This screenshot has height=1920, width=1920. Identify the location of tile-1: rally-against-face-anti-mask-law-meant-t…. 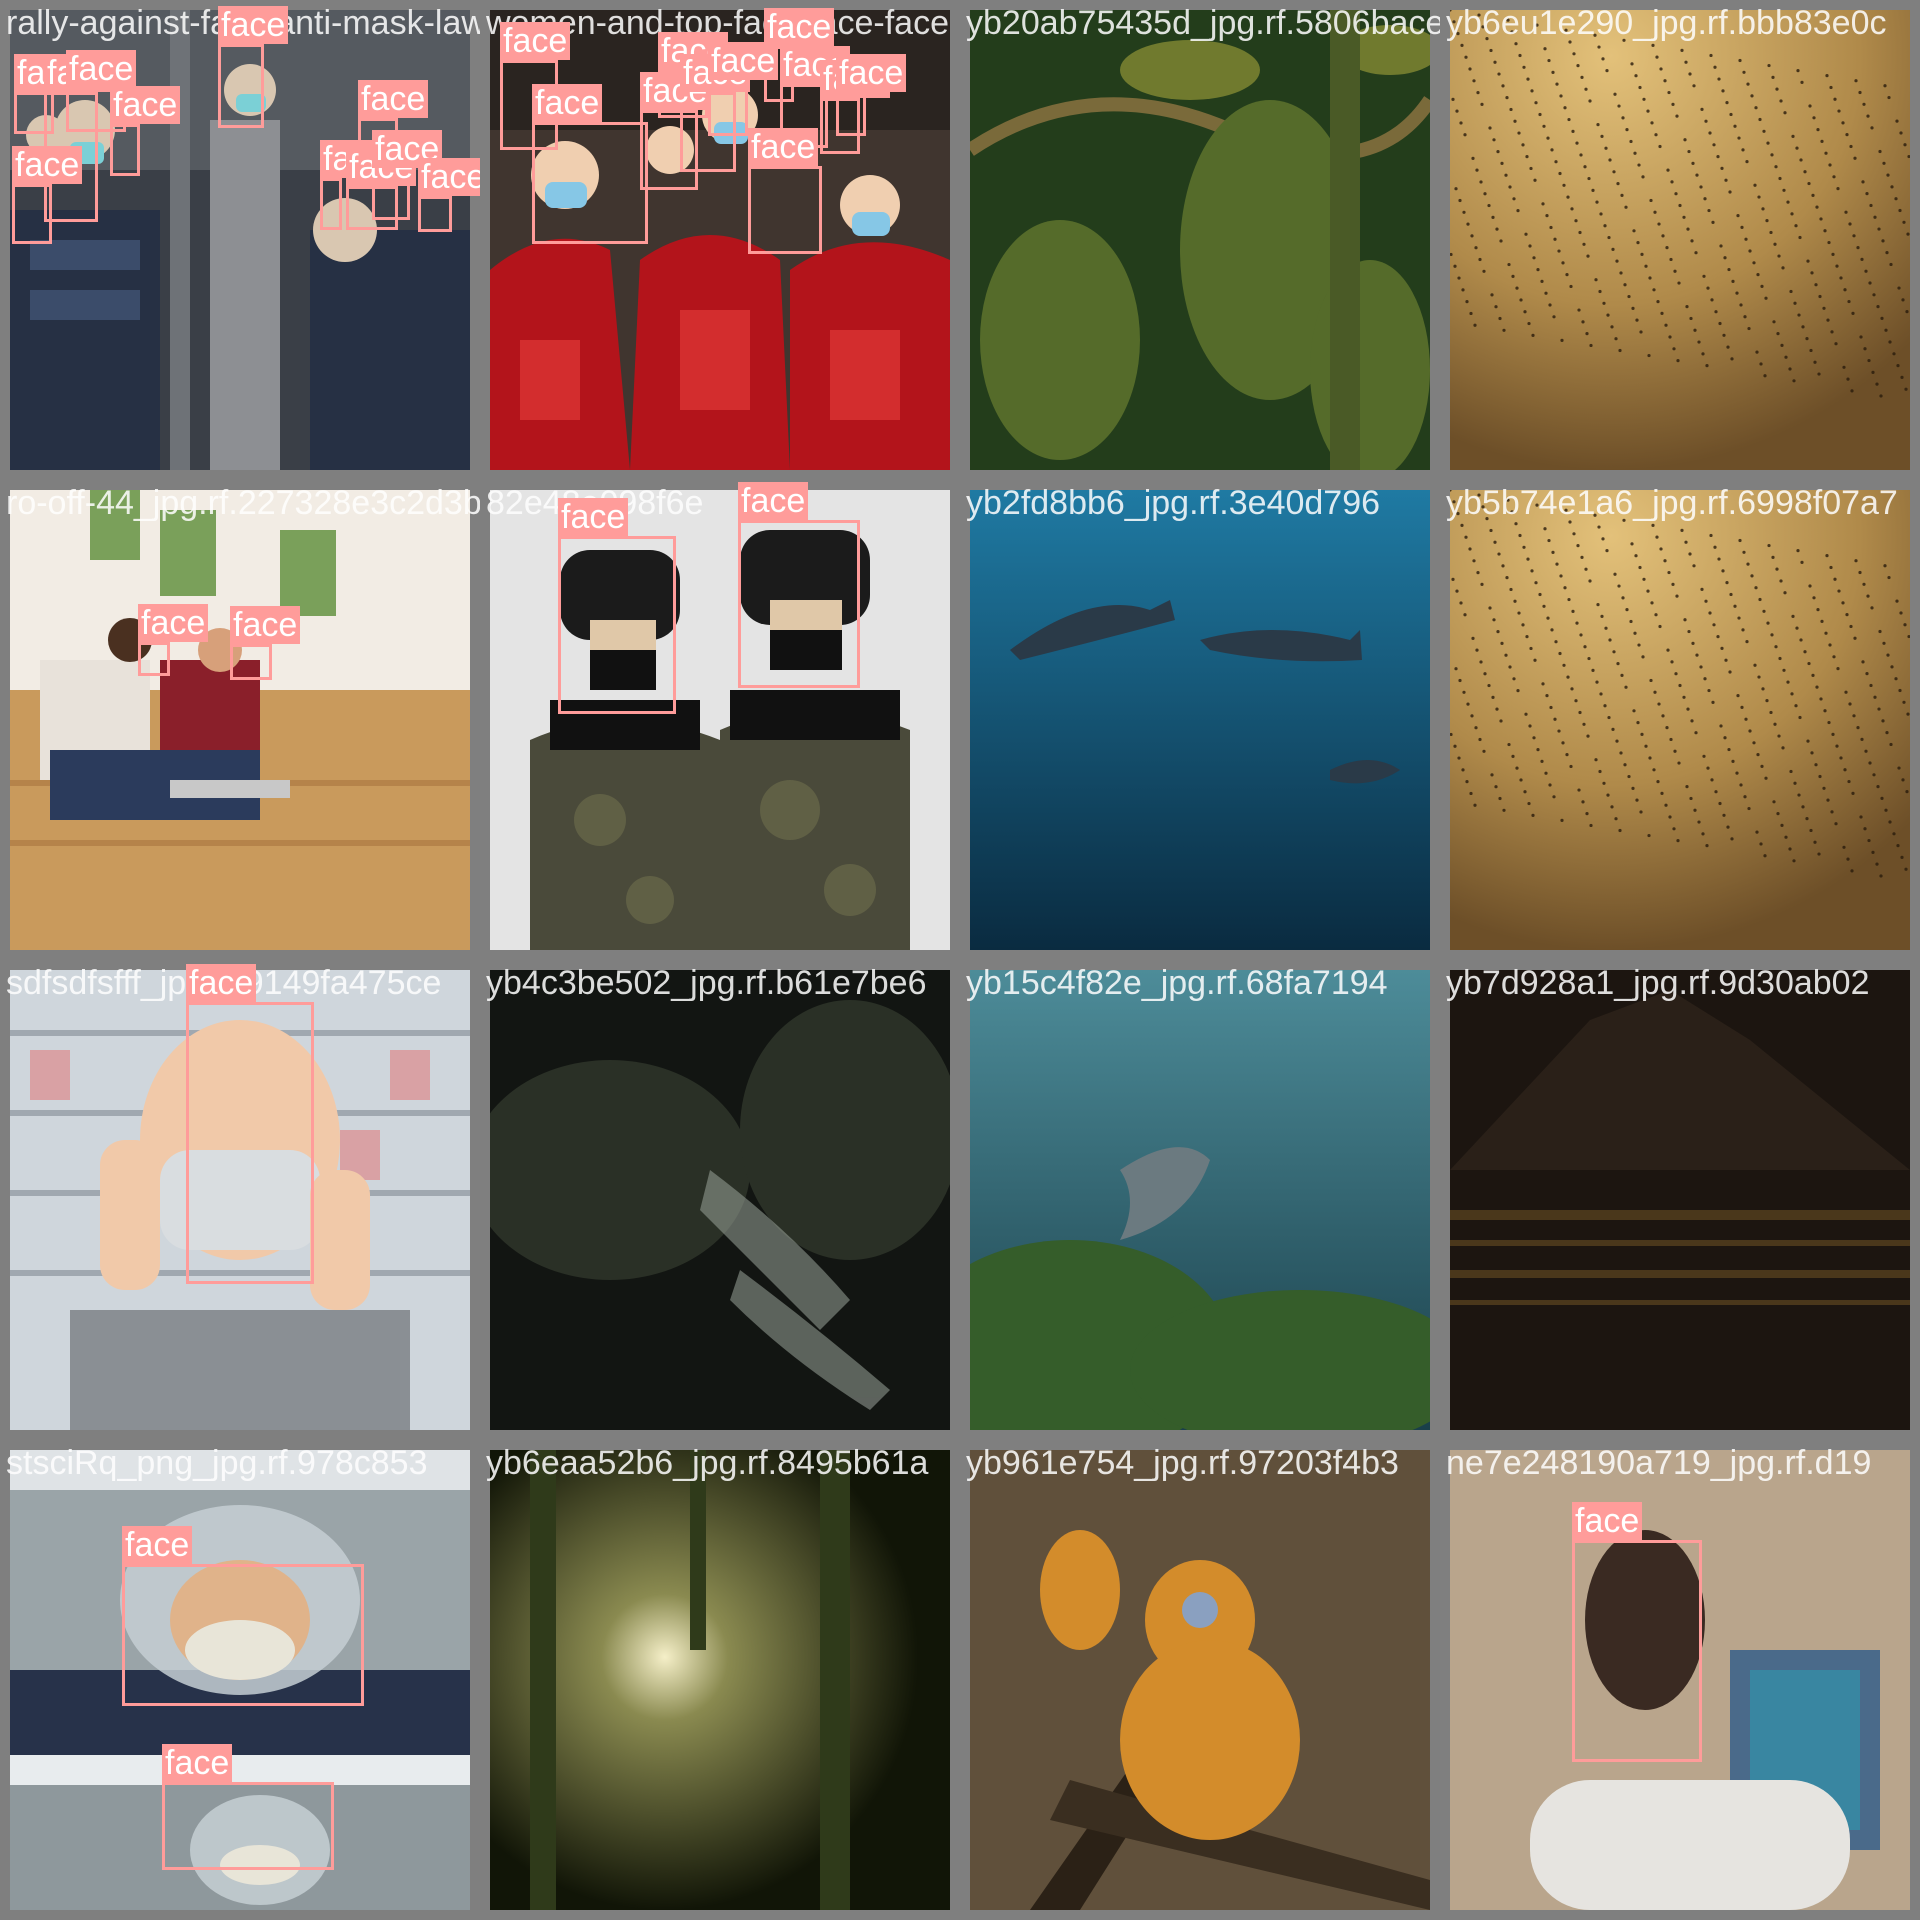
(240, 240).